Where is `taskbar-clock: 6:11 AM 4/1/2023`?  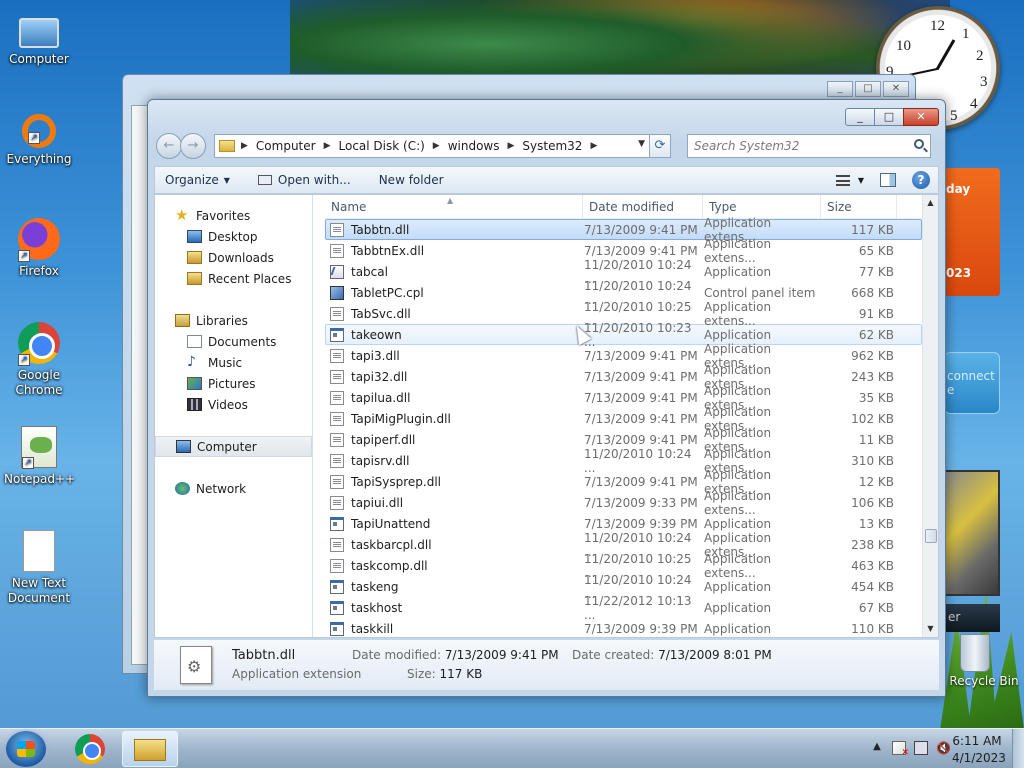 taskbar-clock: 6:11 AM 4/1/2023 is located at coordinates (979, 750).